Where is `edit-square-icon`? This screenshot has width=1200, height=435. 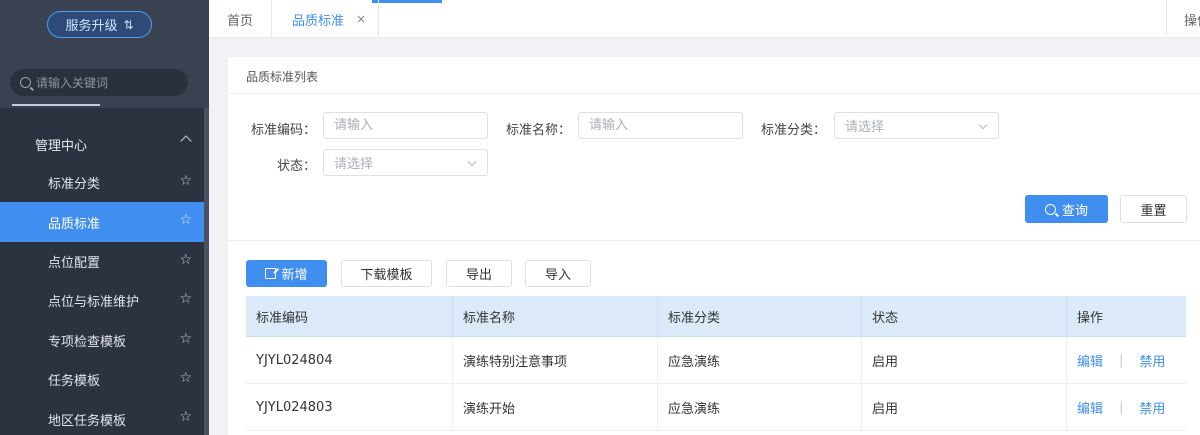 edit-square-icon is located at coordinates (271, 273).